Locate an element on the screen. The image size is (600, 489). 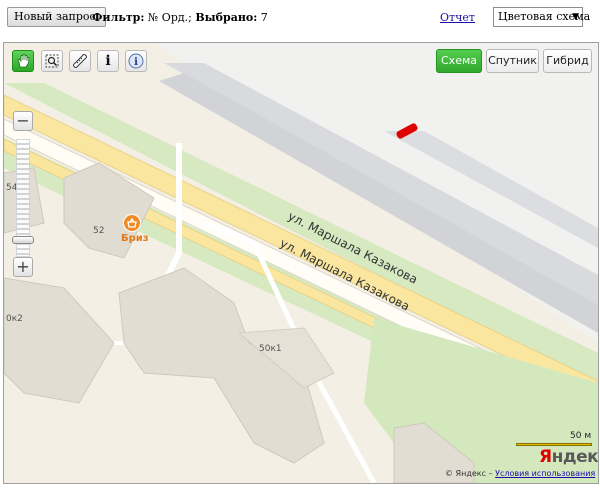
zoom-out-button: − is located at coordinates (23, 121).